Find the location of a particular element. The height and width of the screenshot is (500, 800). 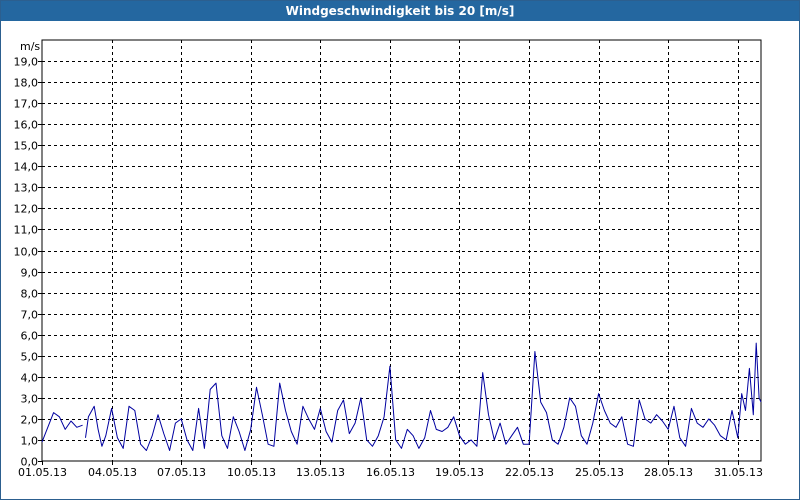

y-tick-label: 13,0 is located at coordinates (26, 188).